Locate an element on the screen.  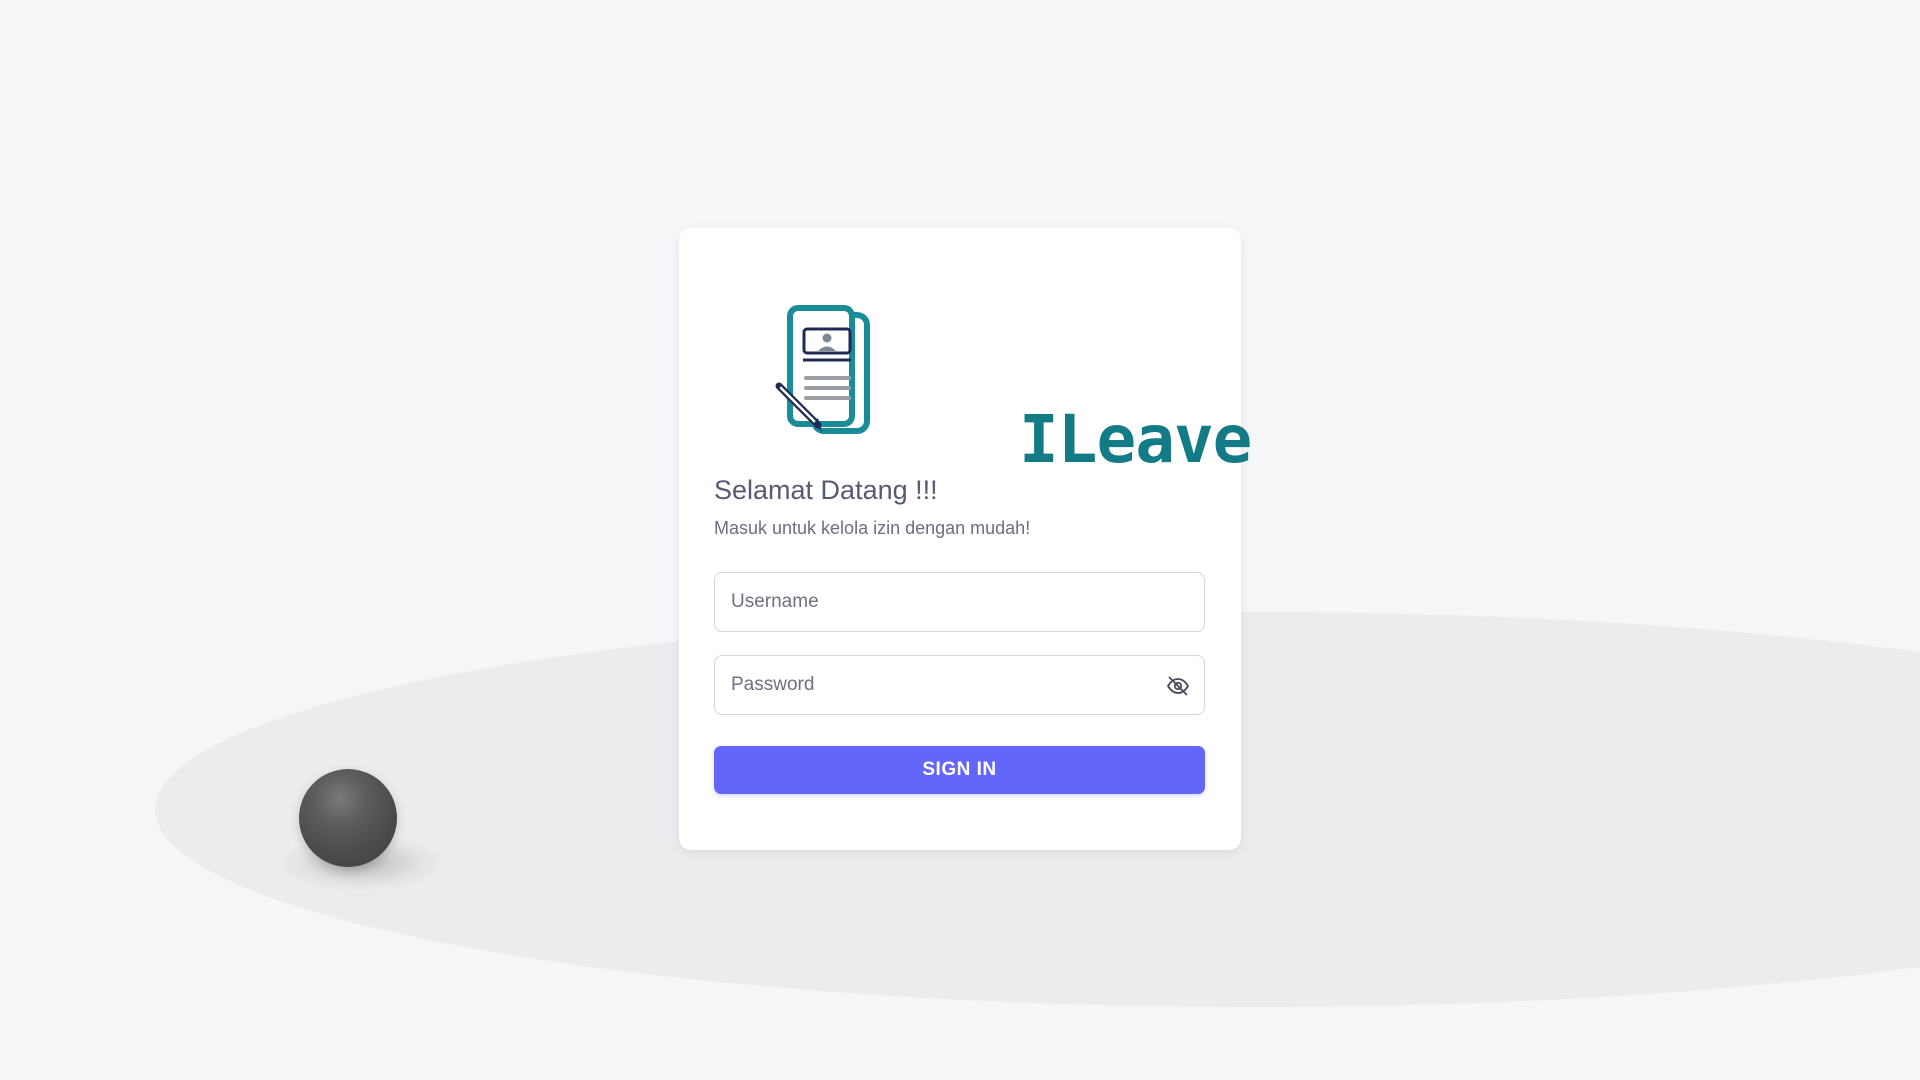
username-field is located at coordinates (959, 602).